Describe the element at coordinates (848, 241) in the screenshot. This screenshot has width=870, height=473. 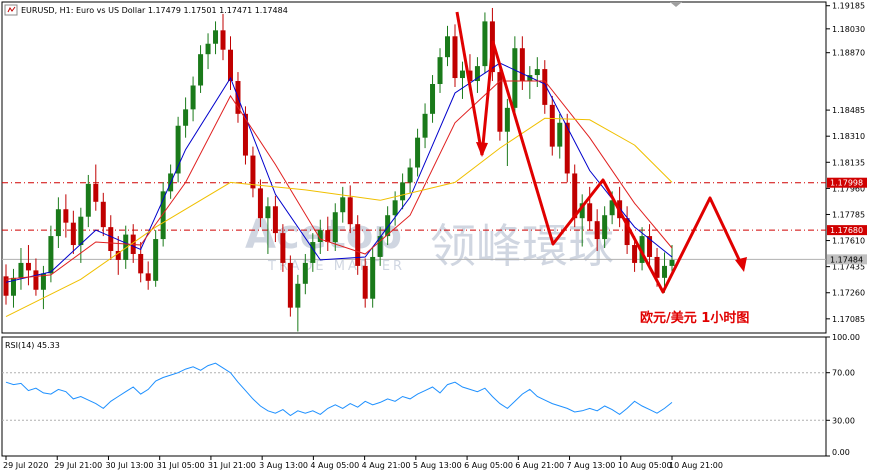
I see `price-tick-label: 1.17610` at that location.